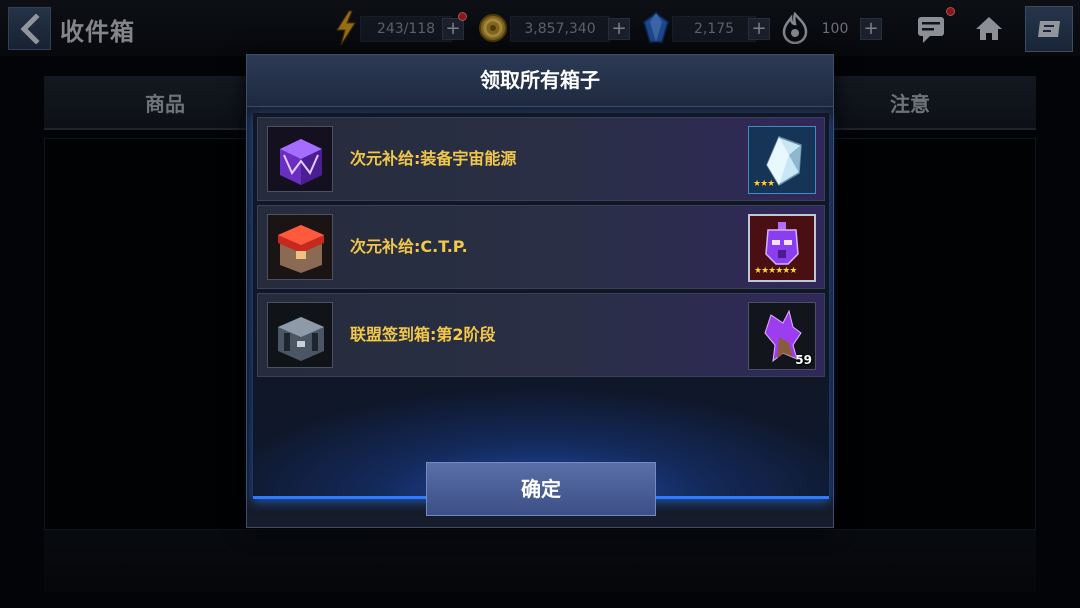 The width and height of the screenshot is (1080, 608). What do you see at coordinates (300, 335) in the screenshot?
I see `metal-crate-icon` at bounding box center [300, 335].